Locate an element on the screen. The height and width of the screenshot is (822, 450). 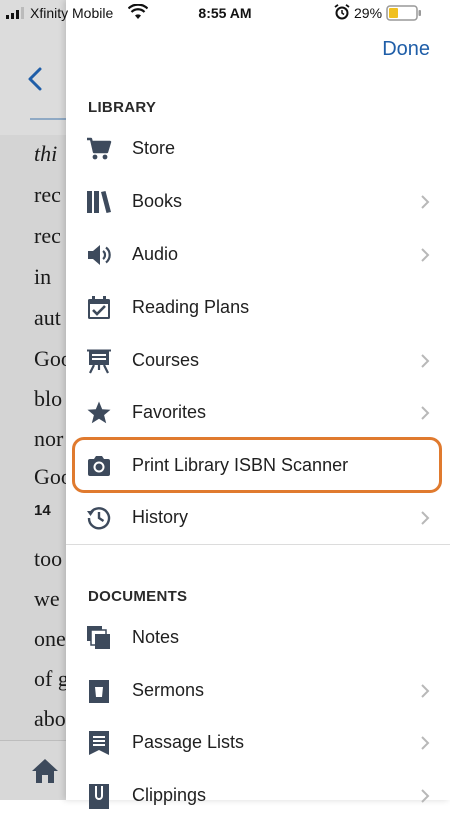
section-divider is located at coordinates (258, 544).